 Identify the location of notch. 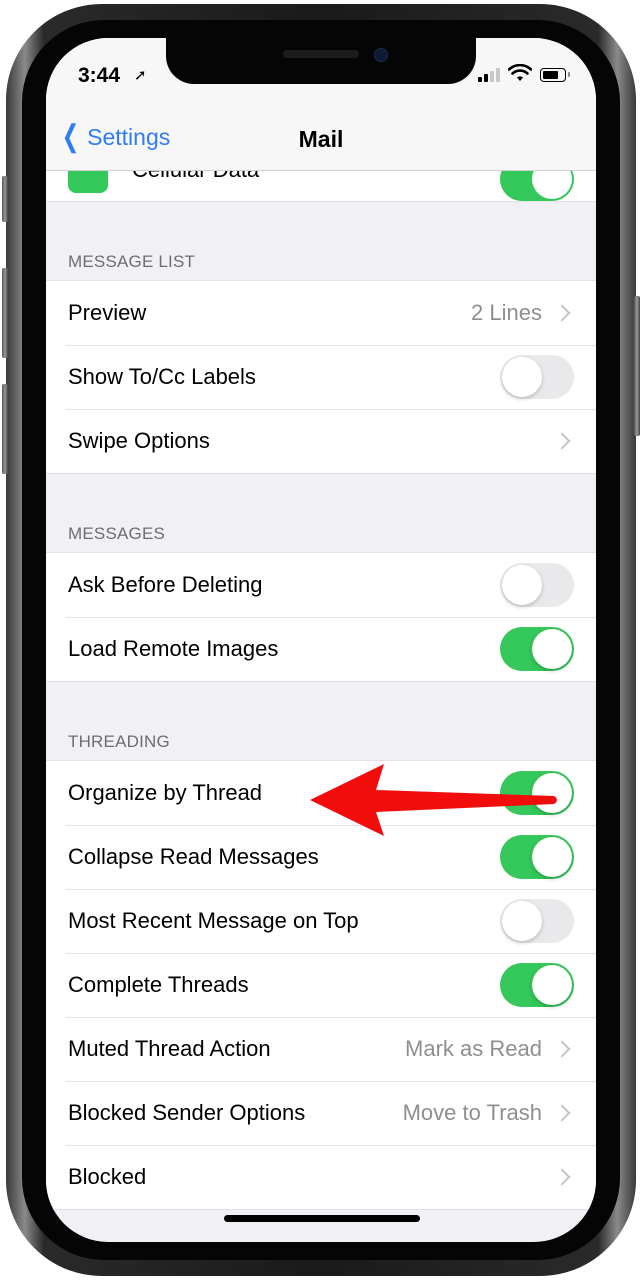
(321, 61).